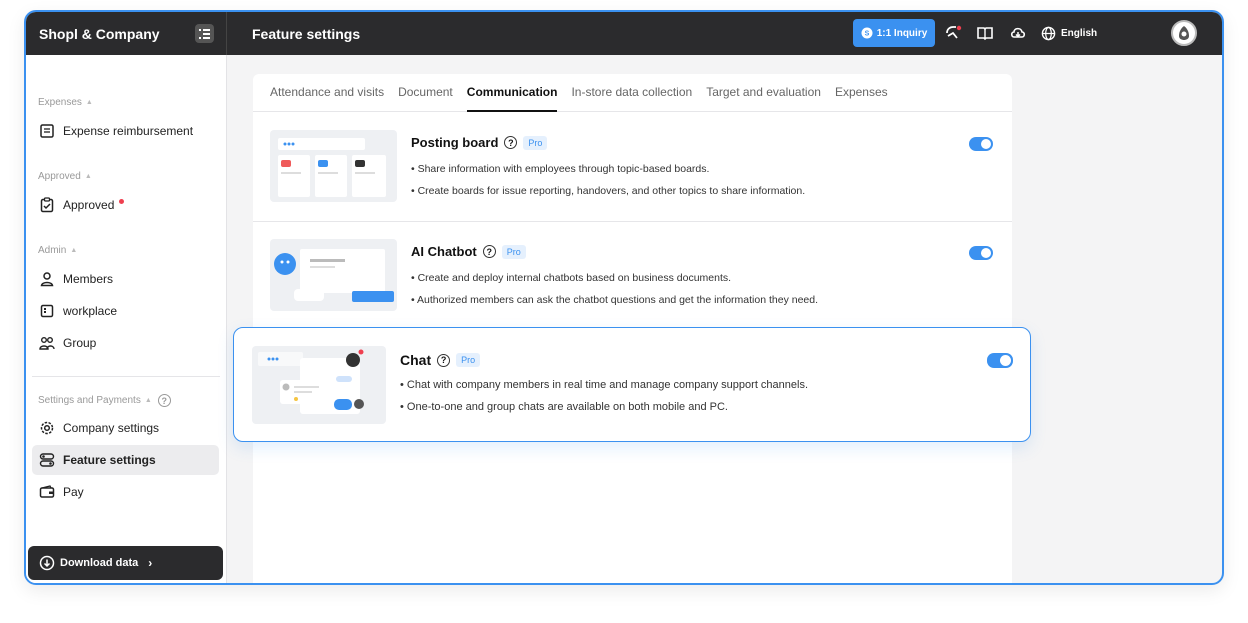 The height and width of the screenshot is (623, 1248). What do you see at coordinates (333, 275) in the screenshot?
I see `ai-chatbot-illustration` at bounding box center [333, 275].